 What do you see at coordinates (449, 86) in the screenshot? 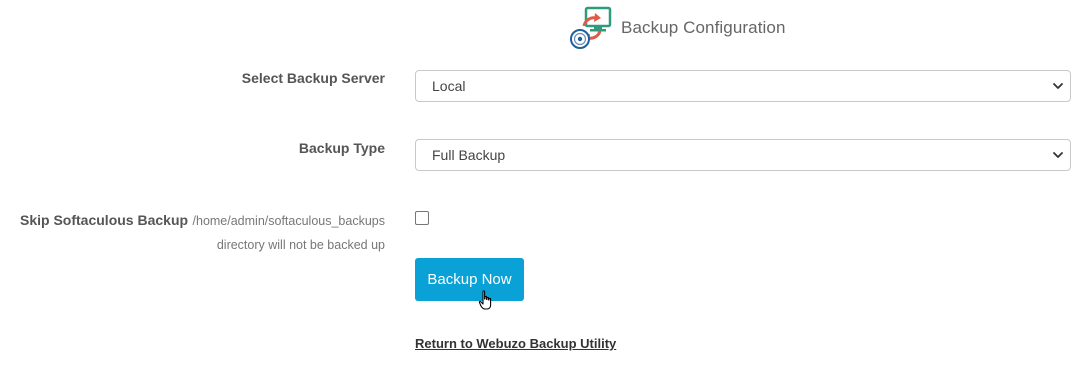
I see `backup-server-value: Local` at bounding box center [449, 86].